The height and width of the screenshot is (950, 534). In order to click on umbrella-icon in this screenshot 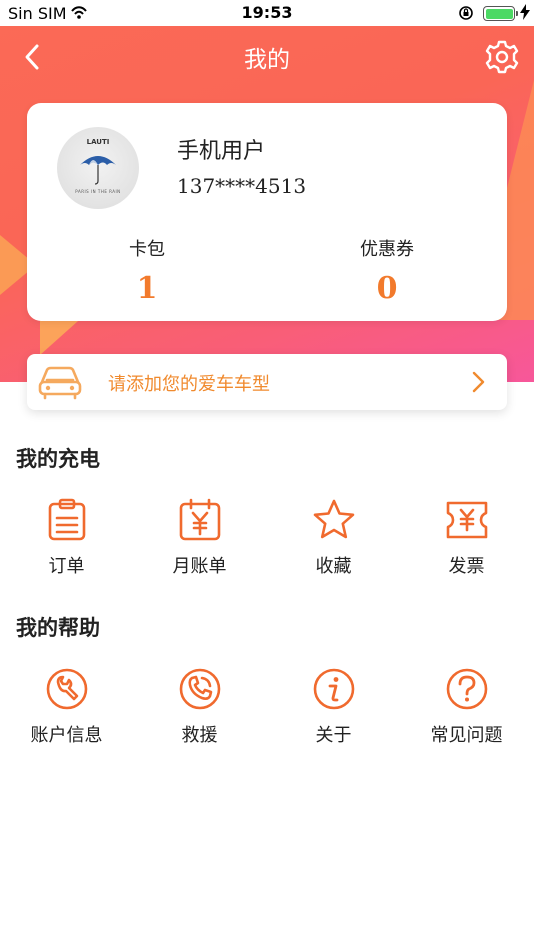, I will do `click(98, 170)`.